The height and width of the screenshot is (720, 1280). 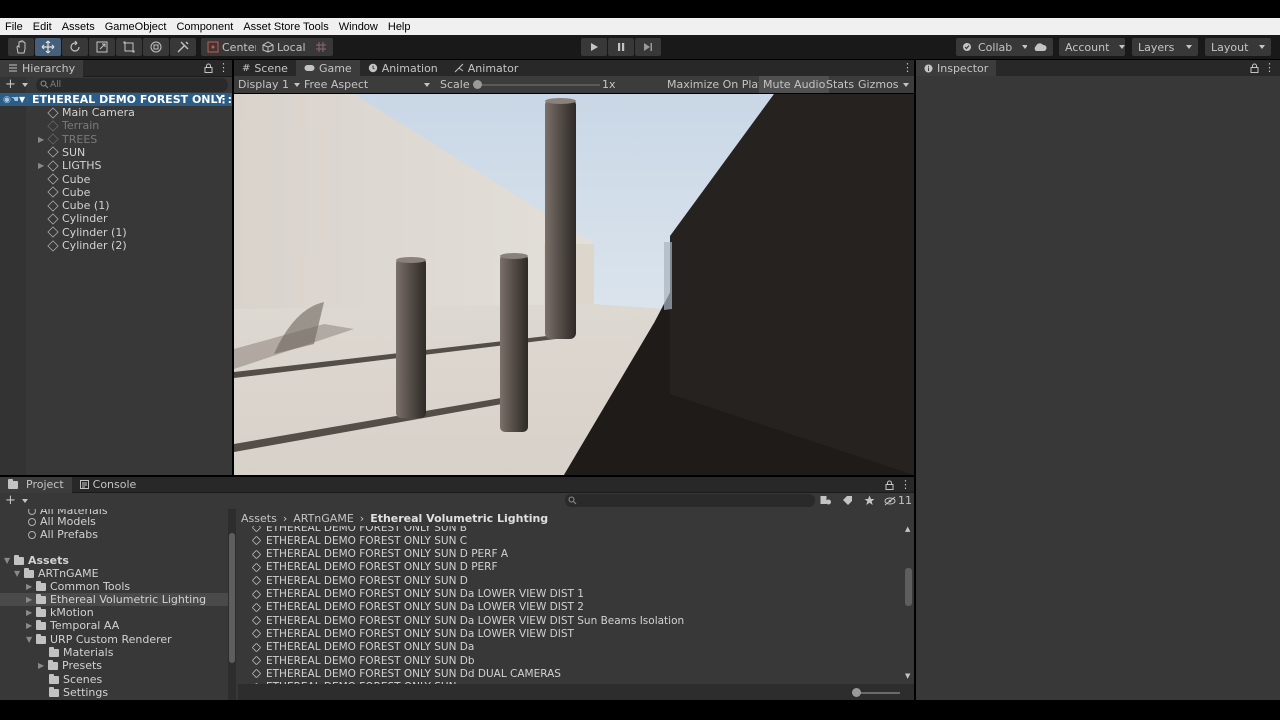 I want to click on project-tree-scrollbar, so click(x=232, y=604).